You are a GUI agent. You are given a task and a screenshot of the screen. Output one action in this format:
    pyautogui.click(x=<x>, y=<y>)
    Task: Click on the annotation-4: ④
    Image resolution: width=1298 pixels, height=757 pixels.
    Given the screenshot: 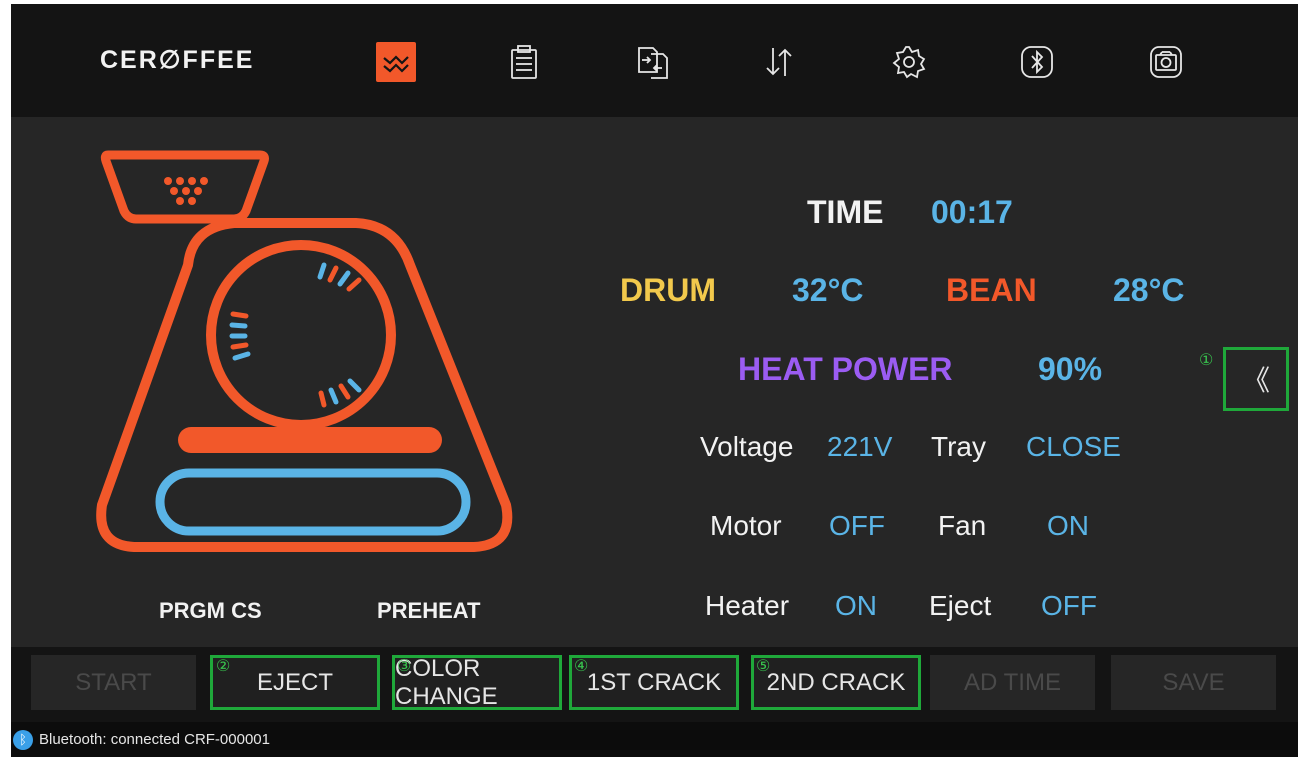 What is the action you would take?
    pyautogui.click(x=581, y=666)
    